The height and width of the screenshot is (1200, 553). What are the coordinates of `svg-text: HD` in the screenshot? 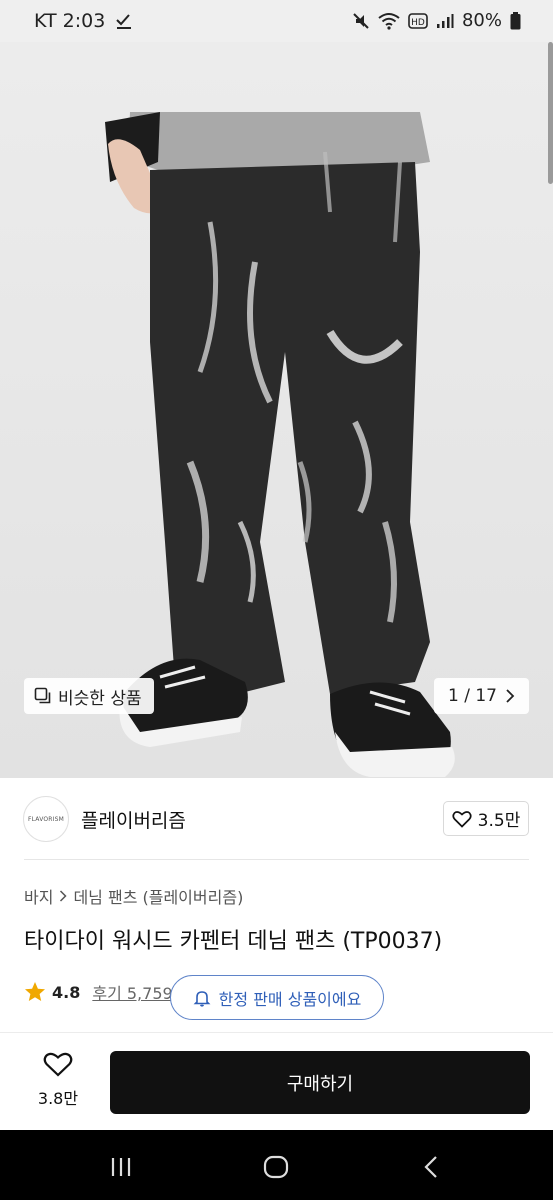 It's located at (418, 23).